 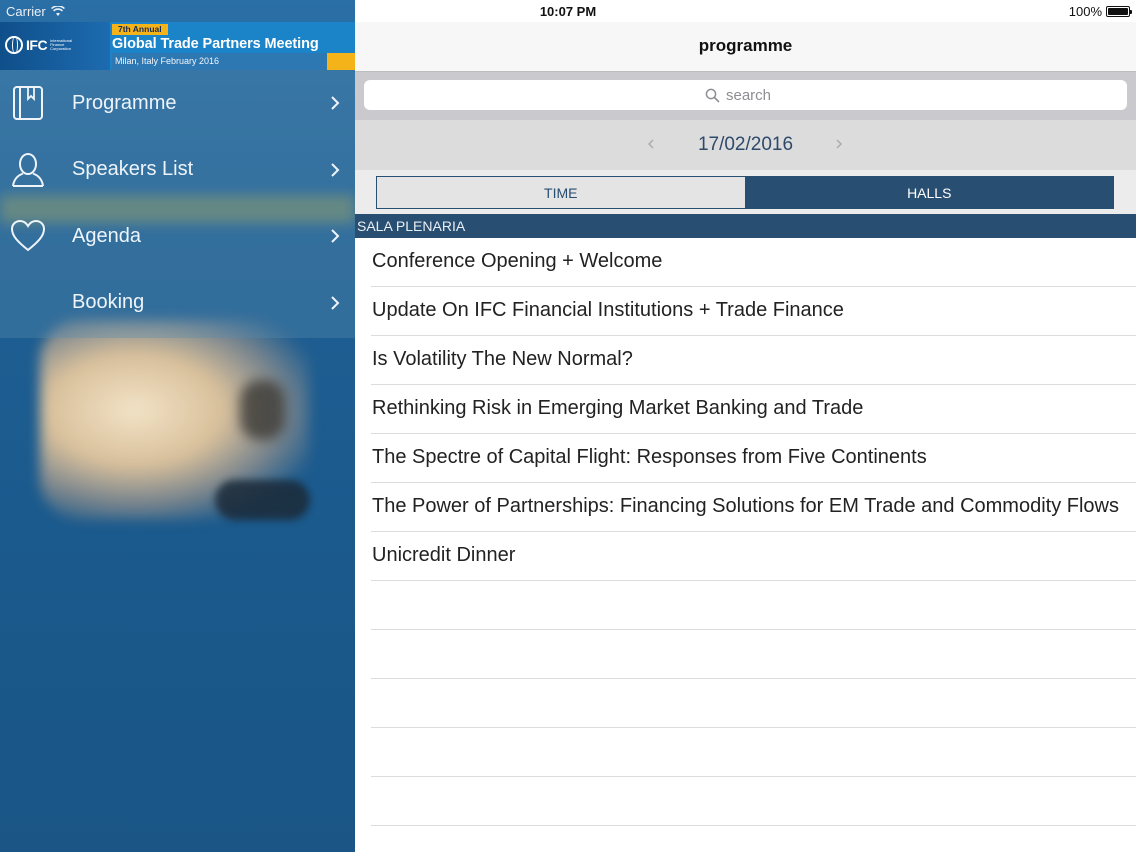 I want to click on banner-accent, so click(x=341, y=61).